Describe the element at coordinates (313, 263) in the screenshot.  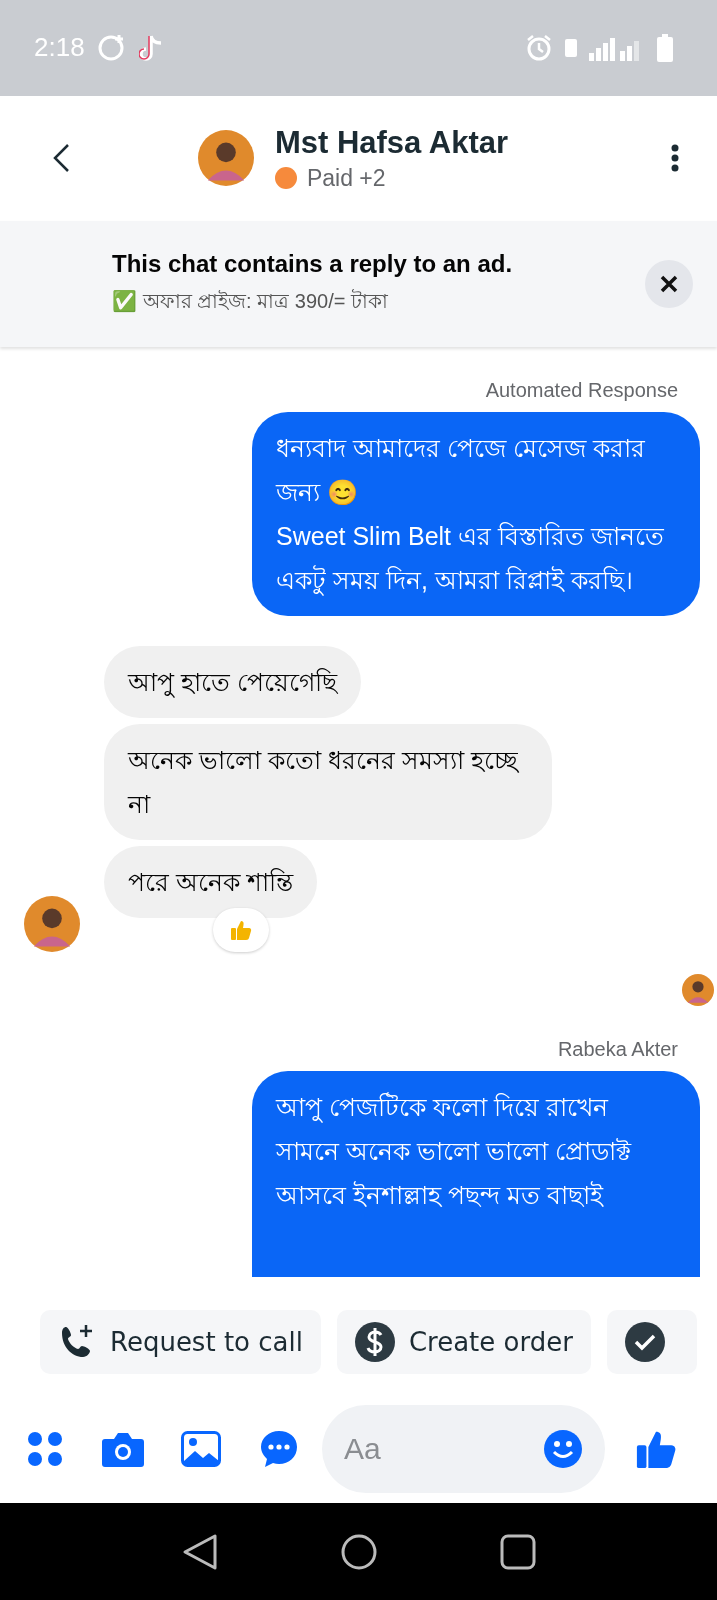
I see `banner-title: This chat contains a reply to an ad.` at that location.